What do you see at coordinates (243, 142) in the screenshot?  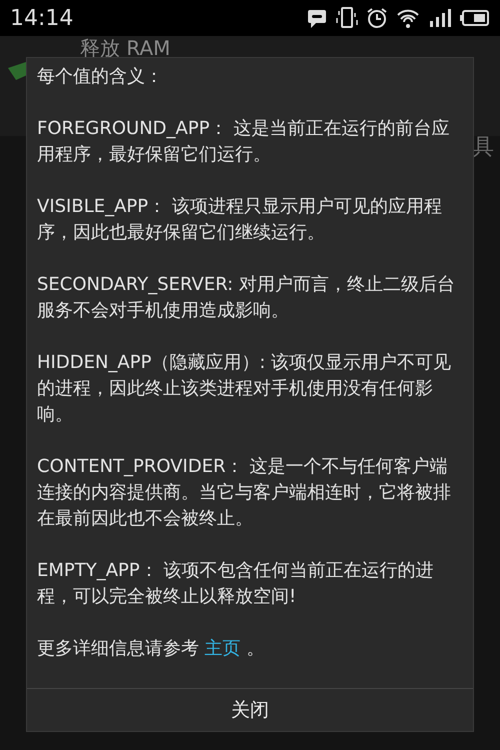 I see `info-paragraph: FOREGROUND_APP： 这是当前正在运行的前台应用程序，最好保留它们运行。` at bounding box center [243, 142].